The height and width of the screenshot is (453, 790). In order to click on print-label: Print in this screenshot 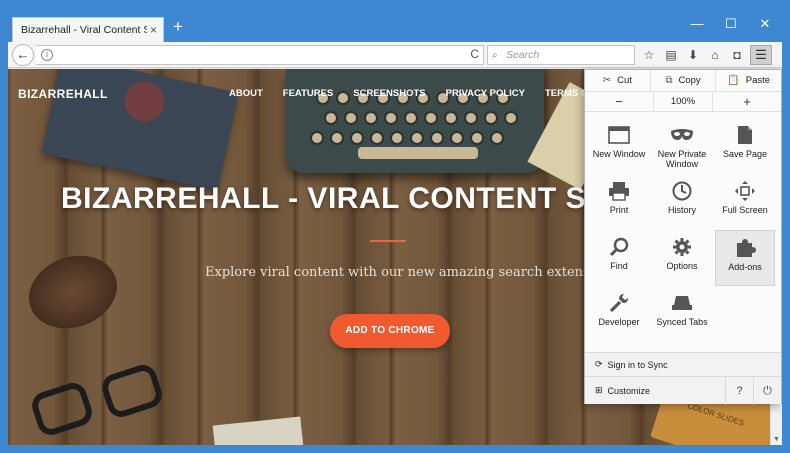, I will do `click(619, 210)`.